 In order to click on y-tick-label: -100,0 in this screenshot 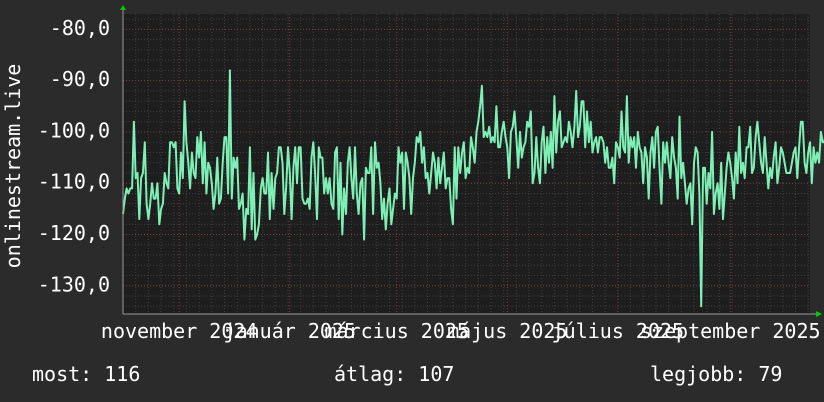, I will do `click(74, 130)`.